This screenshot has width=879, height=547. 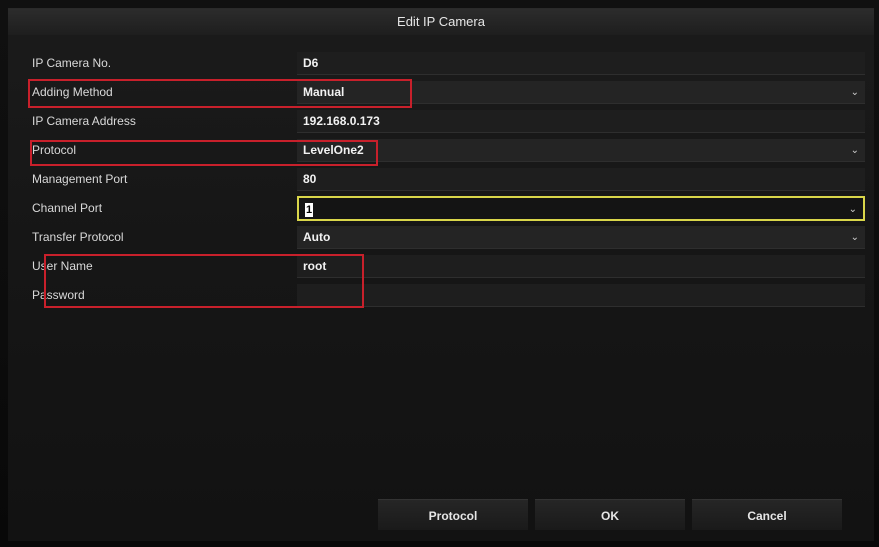 I want to click on user-name-label: User Name, so click(x=62, y=266).